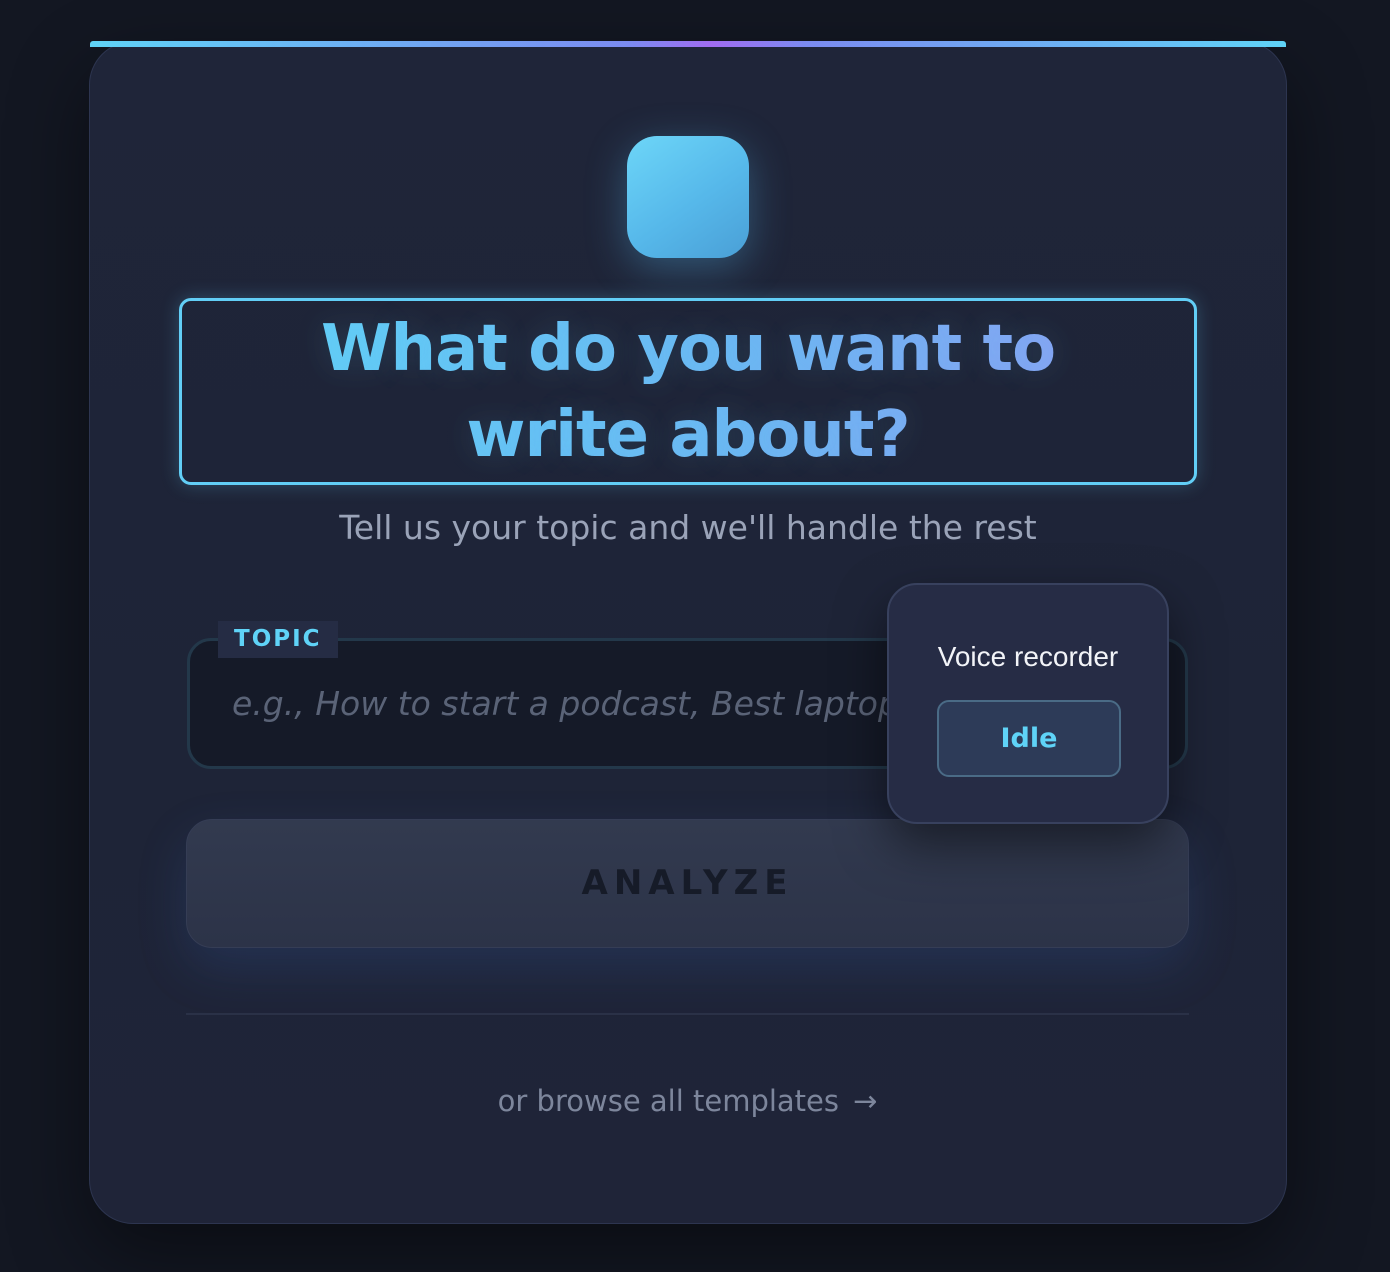 The image size is (1390, 1272). Describe the element at coordinates (1028, 656) in the screenshot. I see `voice-recorder-title: Voice recorder` at that location.